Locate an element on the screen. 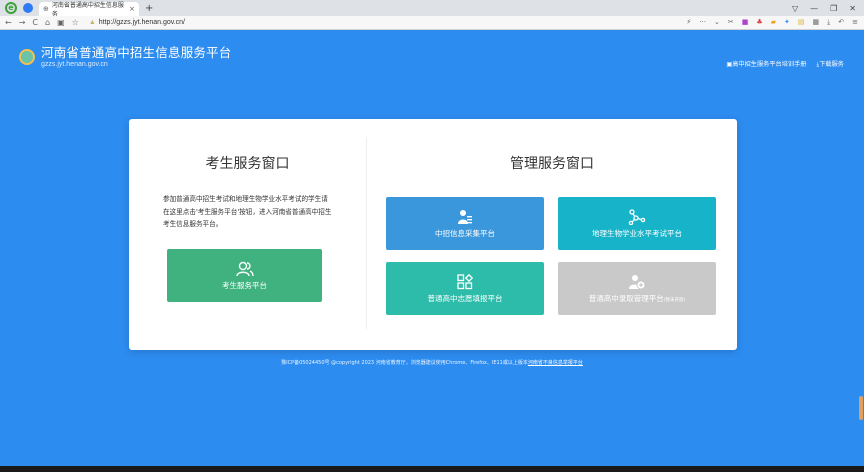 The height and width of the screenshot is (472, 864). geo-bio-exam-button: 地理生物学业水平考试平台 is located at coordinates (637, 223).